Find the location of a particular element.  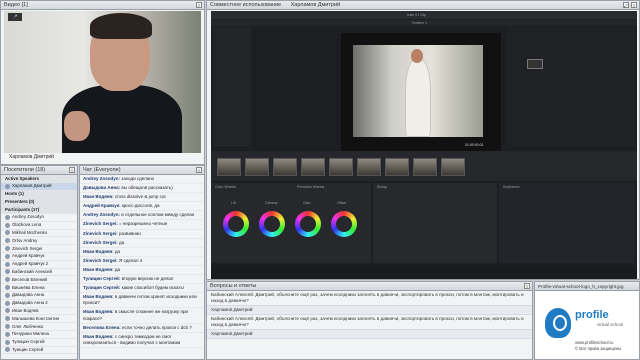

attendee-name: Андрей Кравчук is located at coordinates (28, 256).